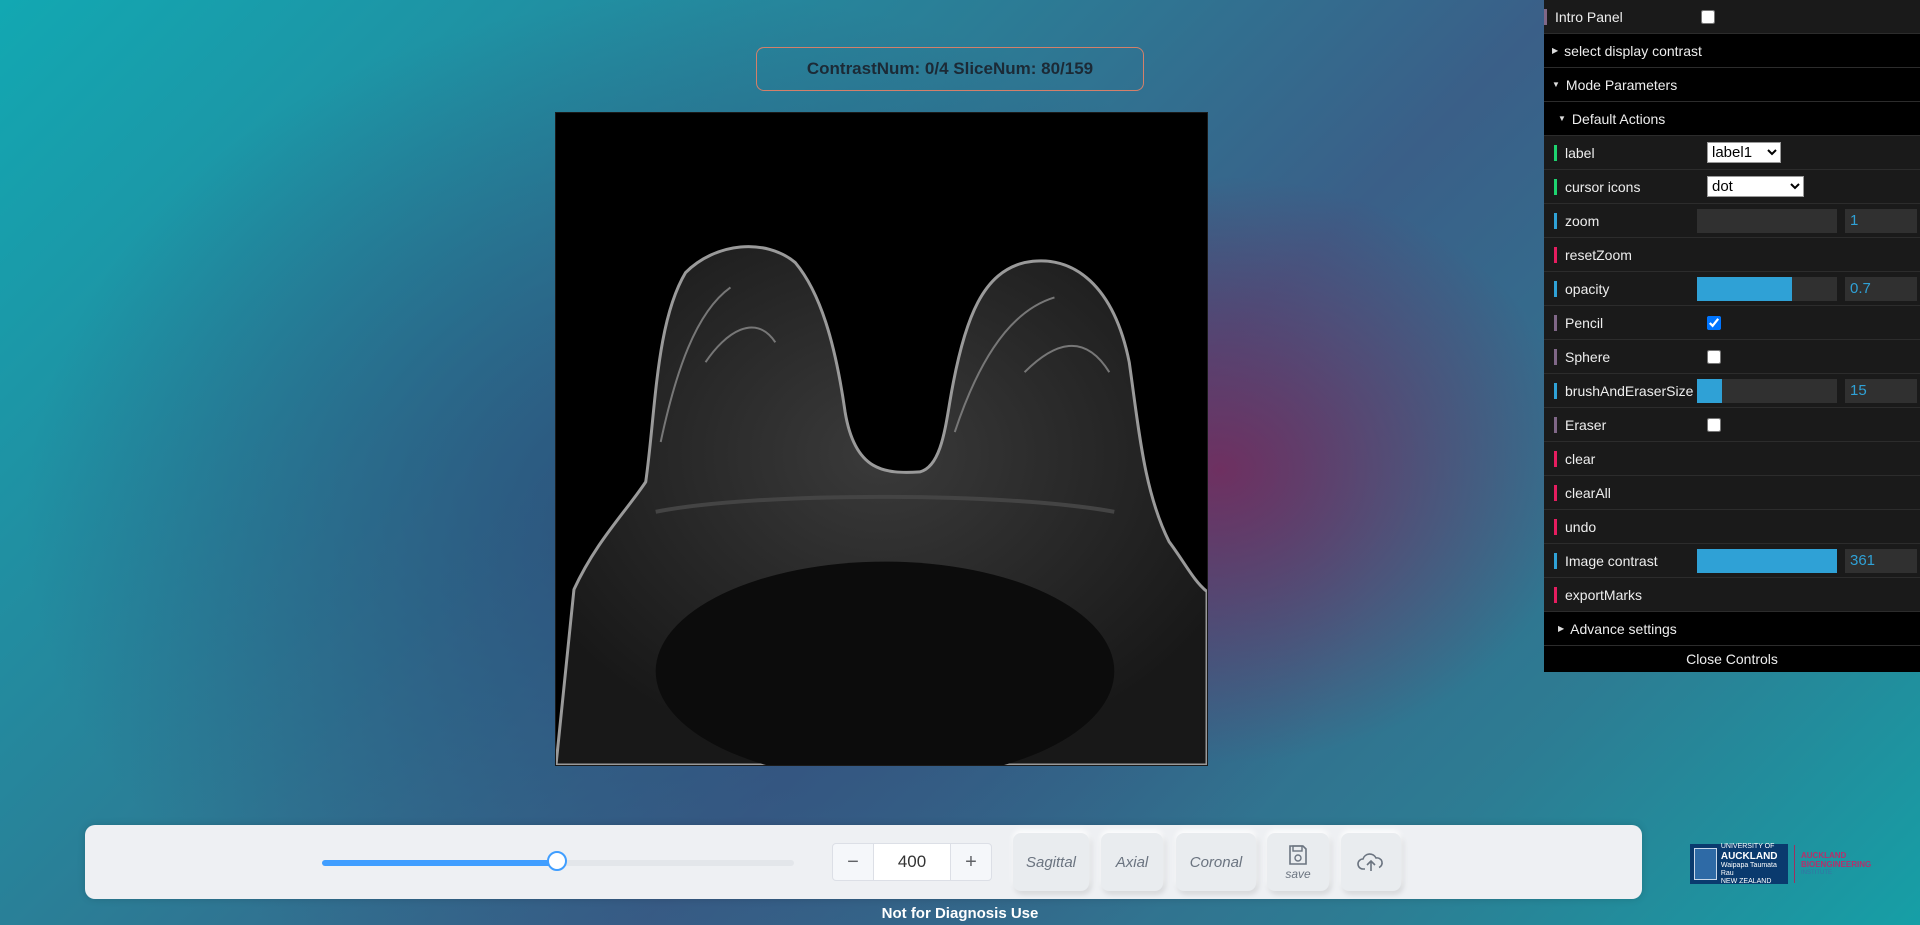 The height and width of the screenshot is (925, 1920). Describe the element at coordinates (1732, 85) in the screenshot. I see `mode-parameters-folder: ▼ Mode Parameters` at that location.